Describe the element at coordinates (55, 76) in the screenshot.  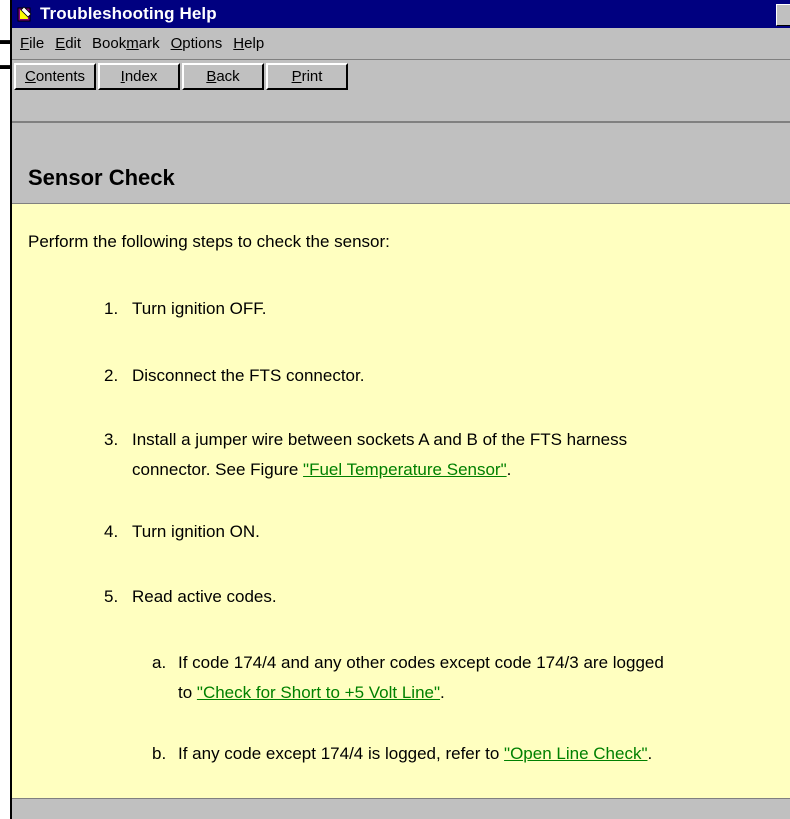
I see `contents-button: Contents` at that location.